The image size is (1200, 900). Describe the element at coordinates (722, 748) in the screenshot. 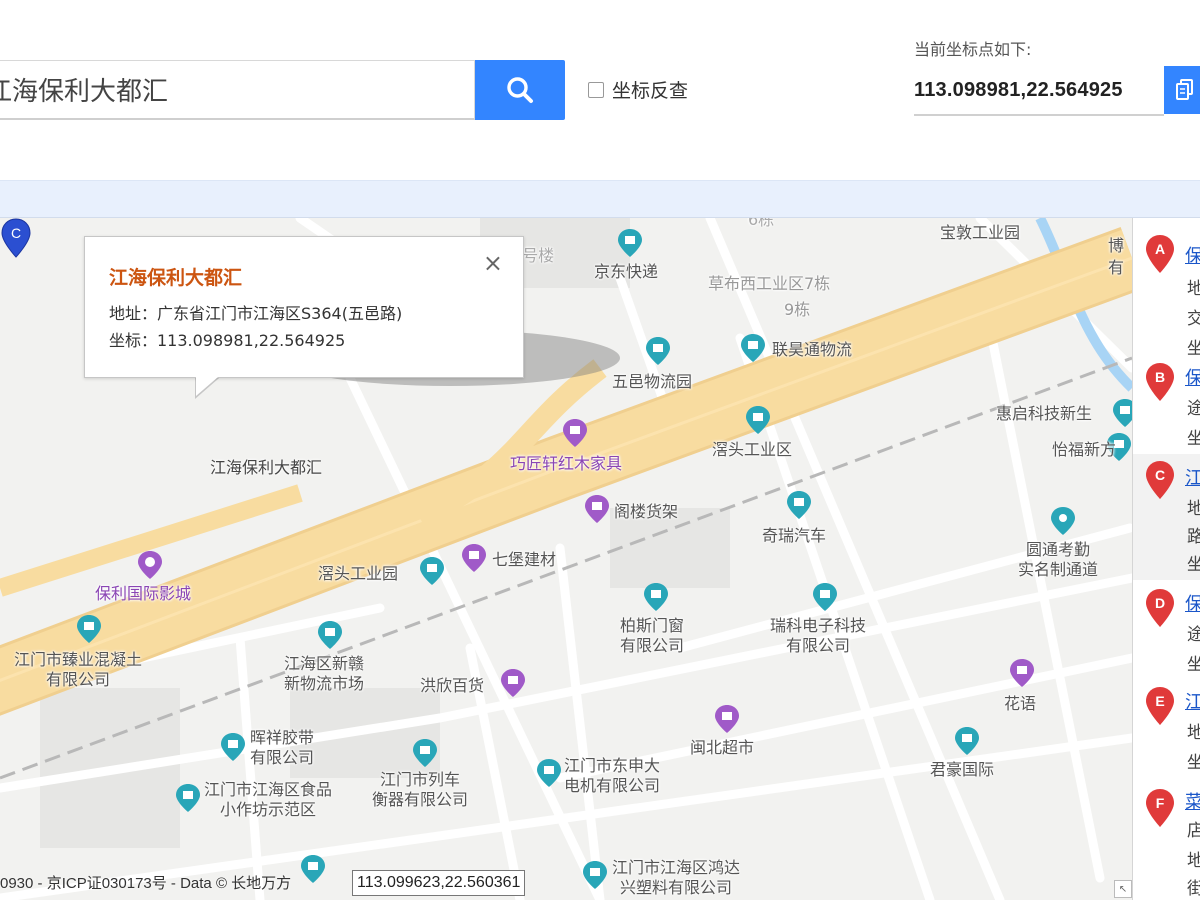

I see `poi-label: 闽北超市` at that location.